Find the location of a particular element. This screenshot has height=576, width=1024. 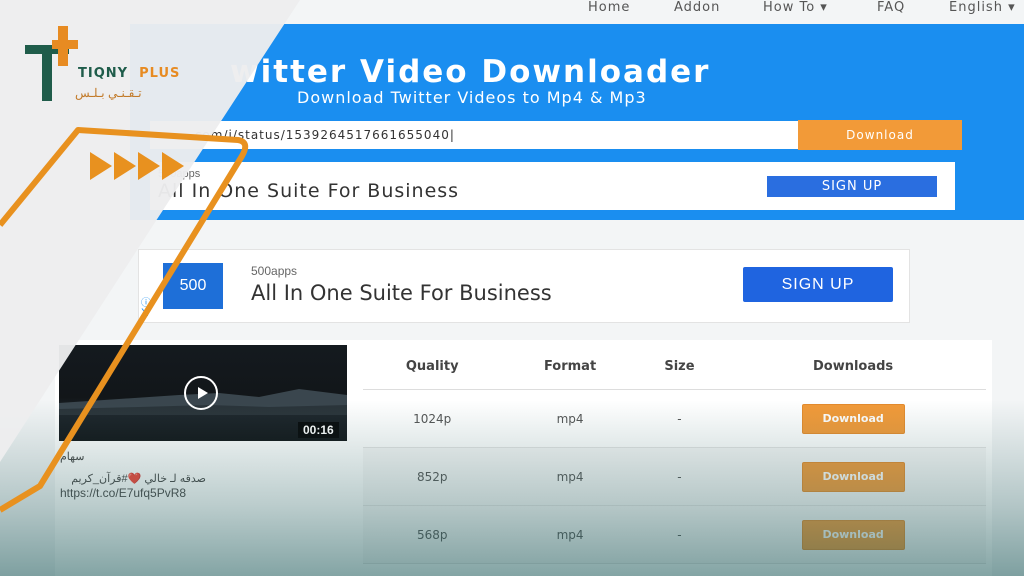

brand-name-arabic: تـقـنـي بـلـس is located at coordinates (108, 93).